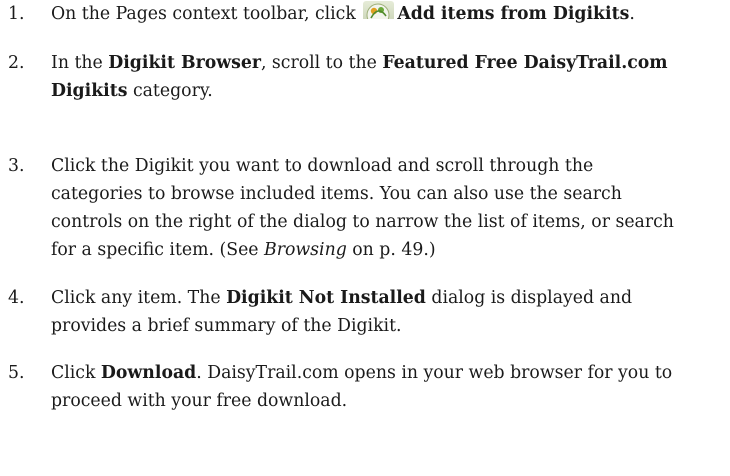 This screenshot has height=476, width=730. Describe the element at coordinates (305, 250) in the screenshot. I see `italic-reference: Browsing` at that location.